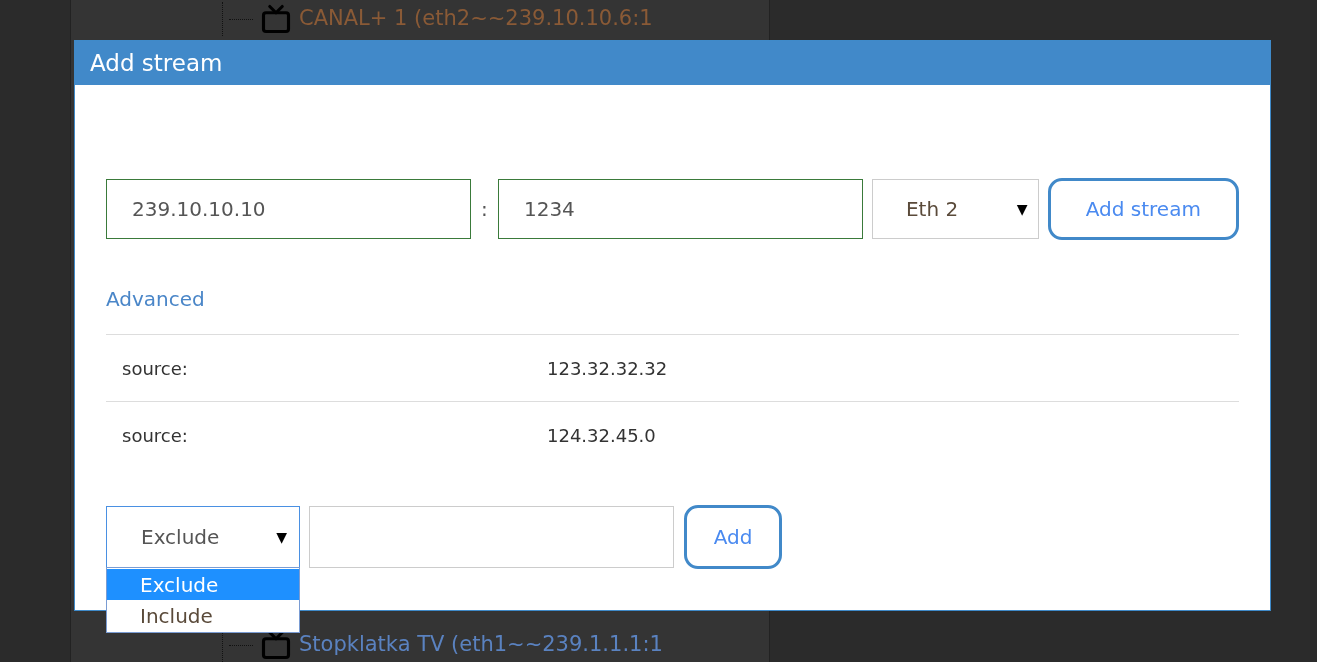 Image resolution: width=1317 pixels, height=662 pixels. What do you see at coordinates (203, 615) in the screenshot?
I see `dropdown-option: Include` at bounding box center [203, 615].